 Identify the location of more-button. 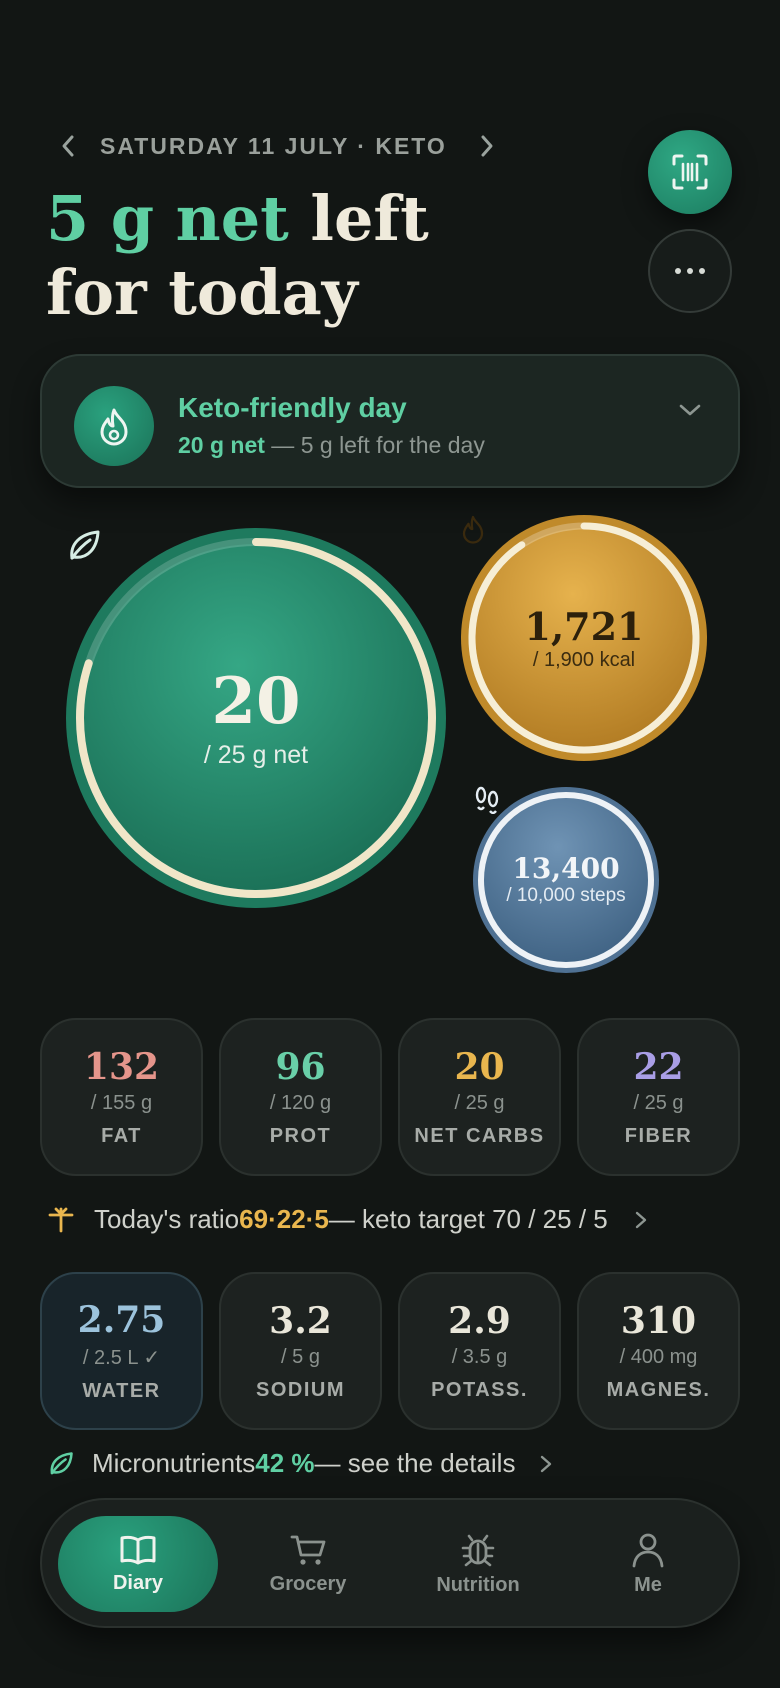
(690, 271).